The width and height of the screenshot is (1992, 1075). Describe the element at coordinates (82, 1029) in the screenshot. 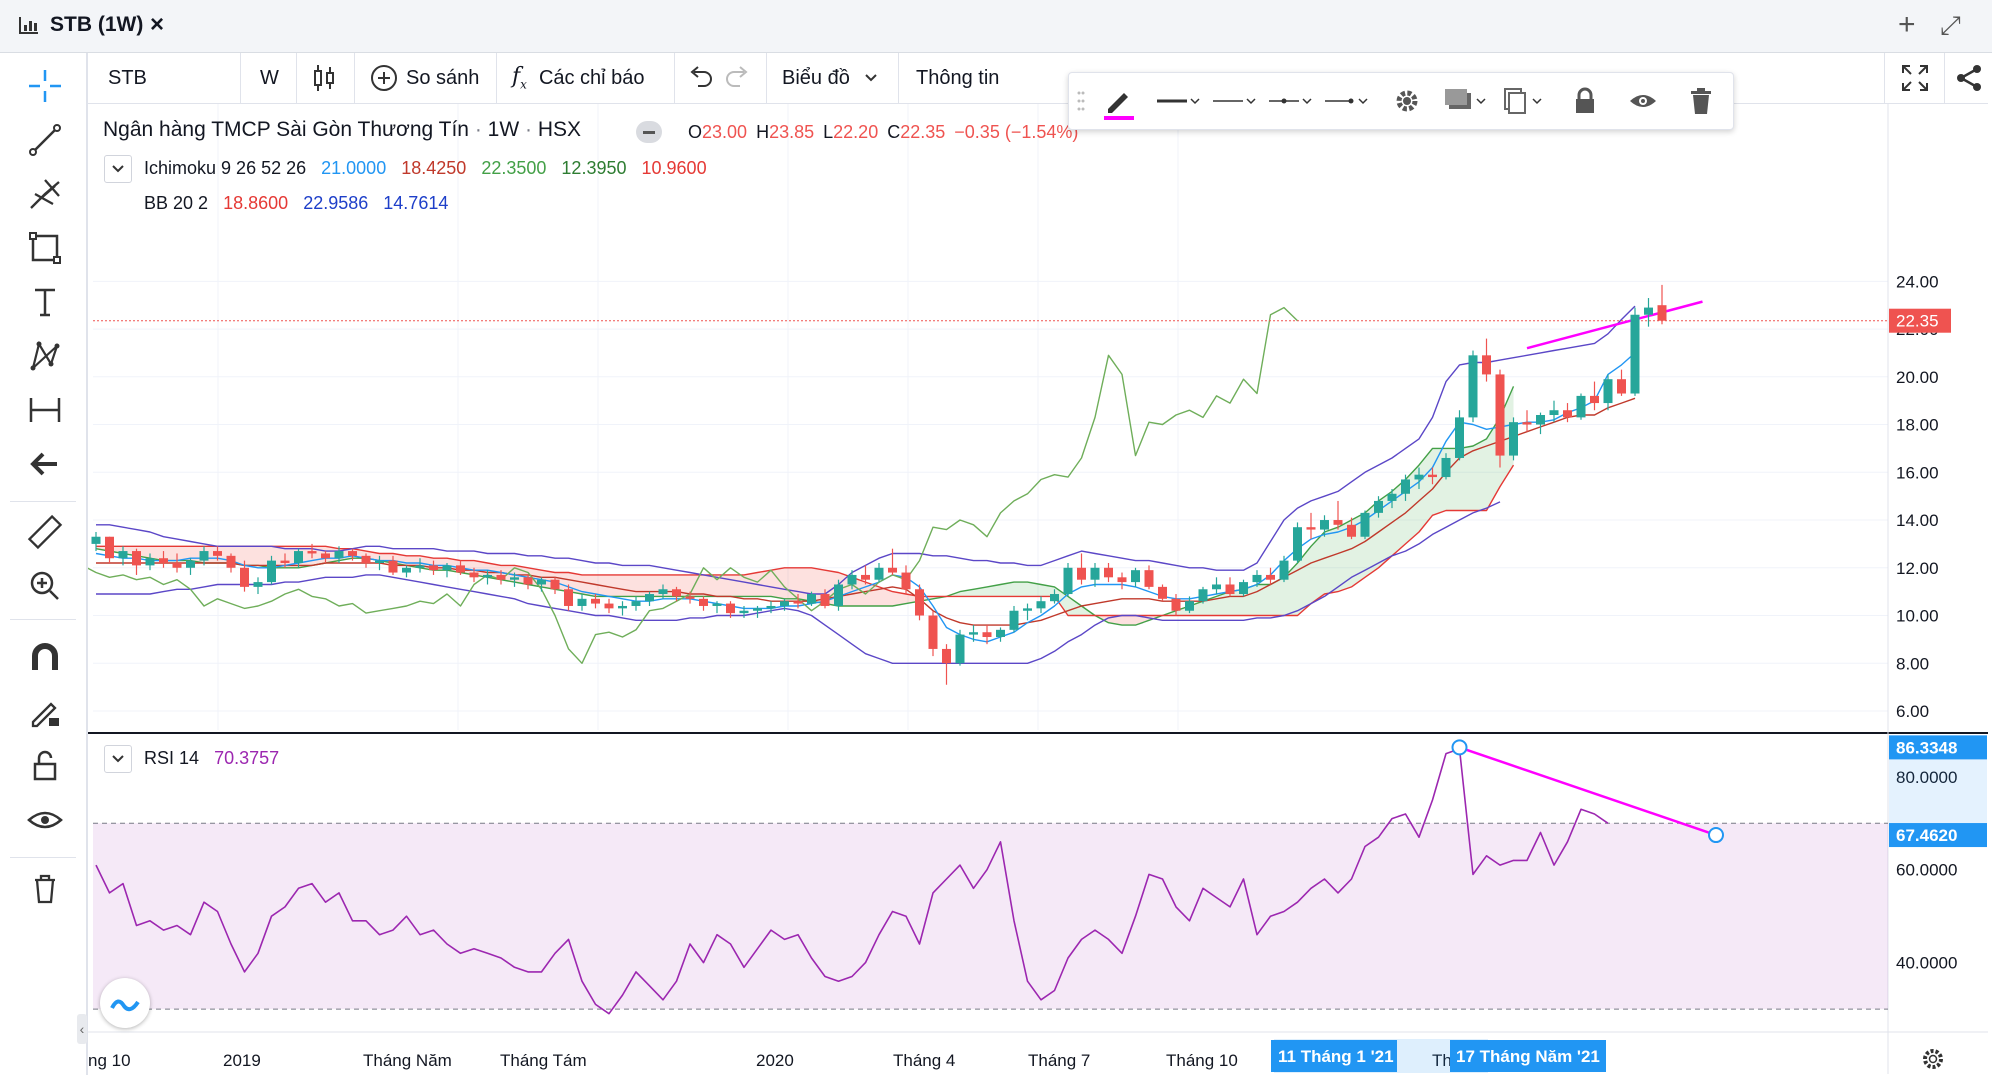

I see `collapse-left-handle: ‹` at that location.